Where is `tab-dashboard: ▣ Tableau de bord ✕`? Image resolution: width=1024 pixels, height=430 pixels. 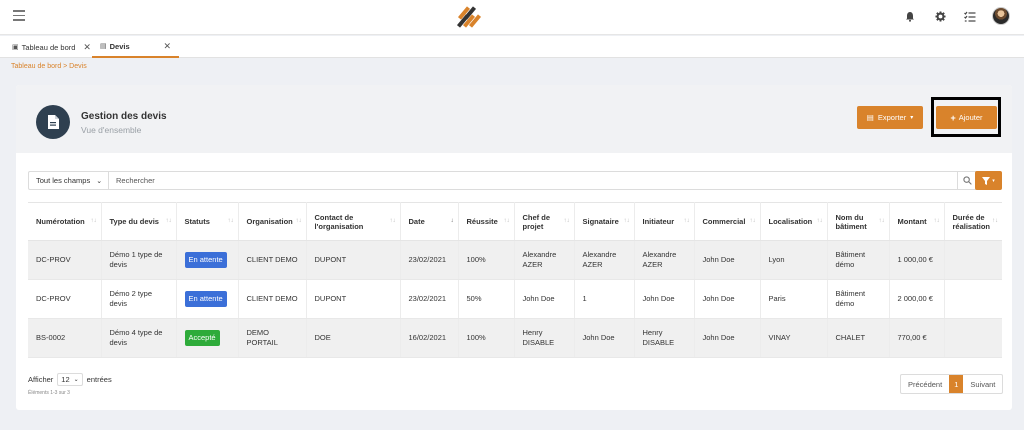 tab-dashboard: ▣ Tableau de bord ✕ is located at coordinates (51, 47).